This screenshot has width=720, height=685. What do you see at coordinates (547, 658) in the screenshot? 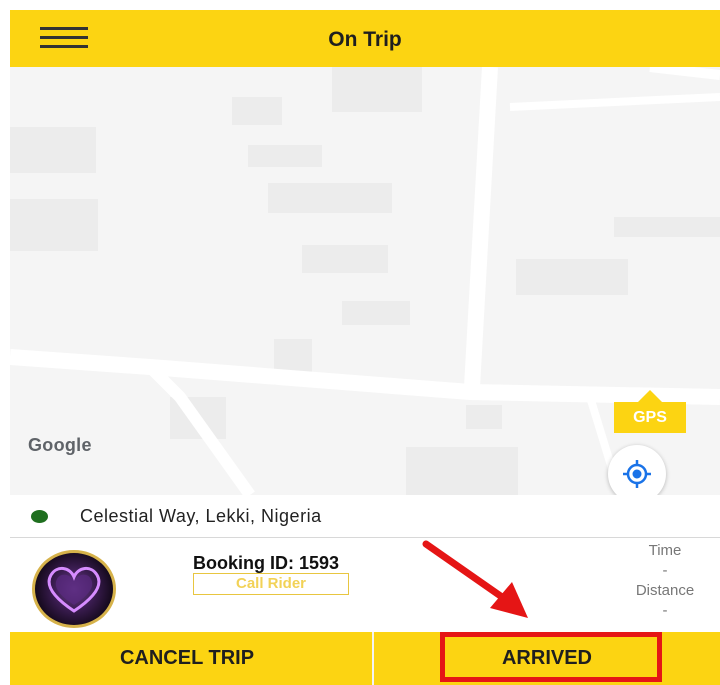
I see `arrived-button: ARRIVED` at bounding box center [547, 658].